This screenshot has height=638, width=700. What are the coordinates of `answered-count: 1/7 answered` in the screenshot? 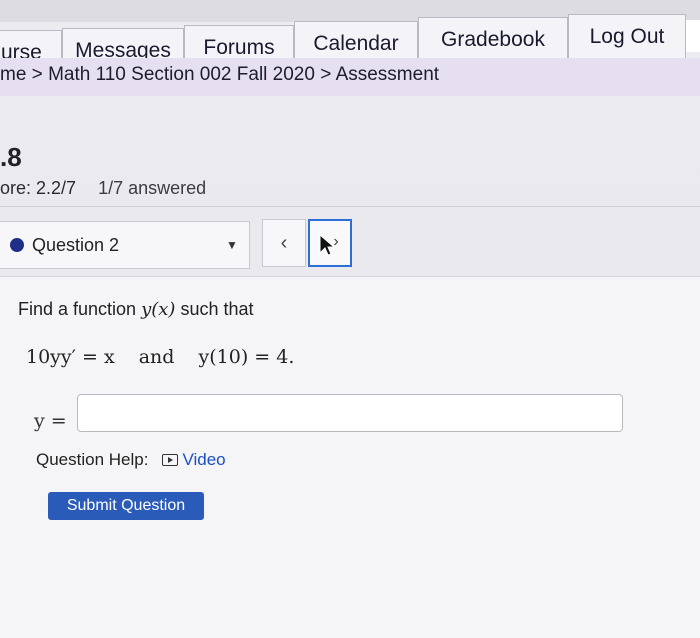 It's located at (152, 188).